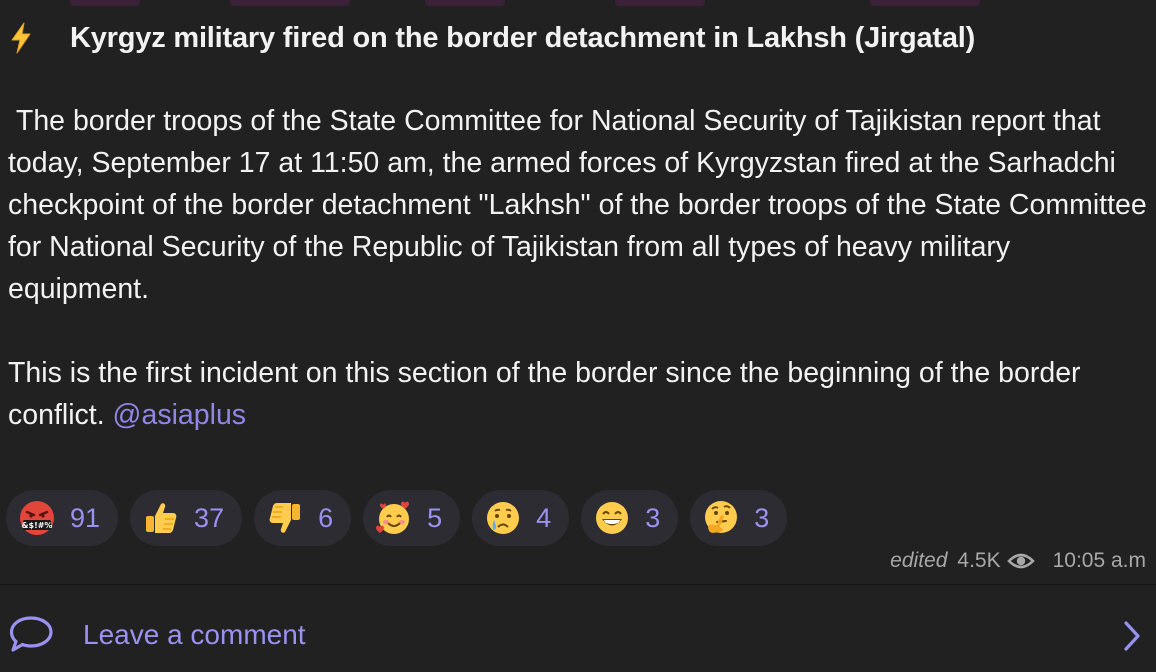 Image resolution: width=1156 pixels, height=672 pixels. I want to click on reaction-crying: 4, so click(521, 518).